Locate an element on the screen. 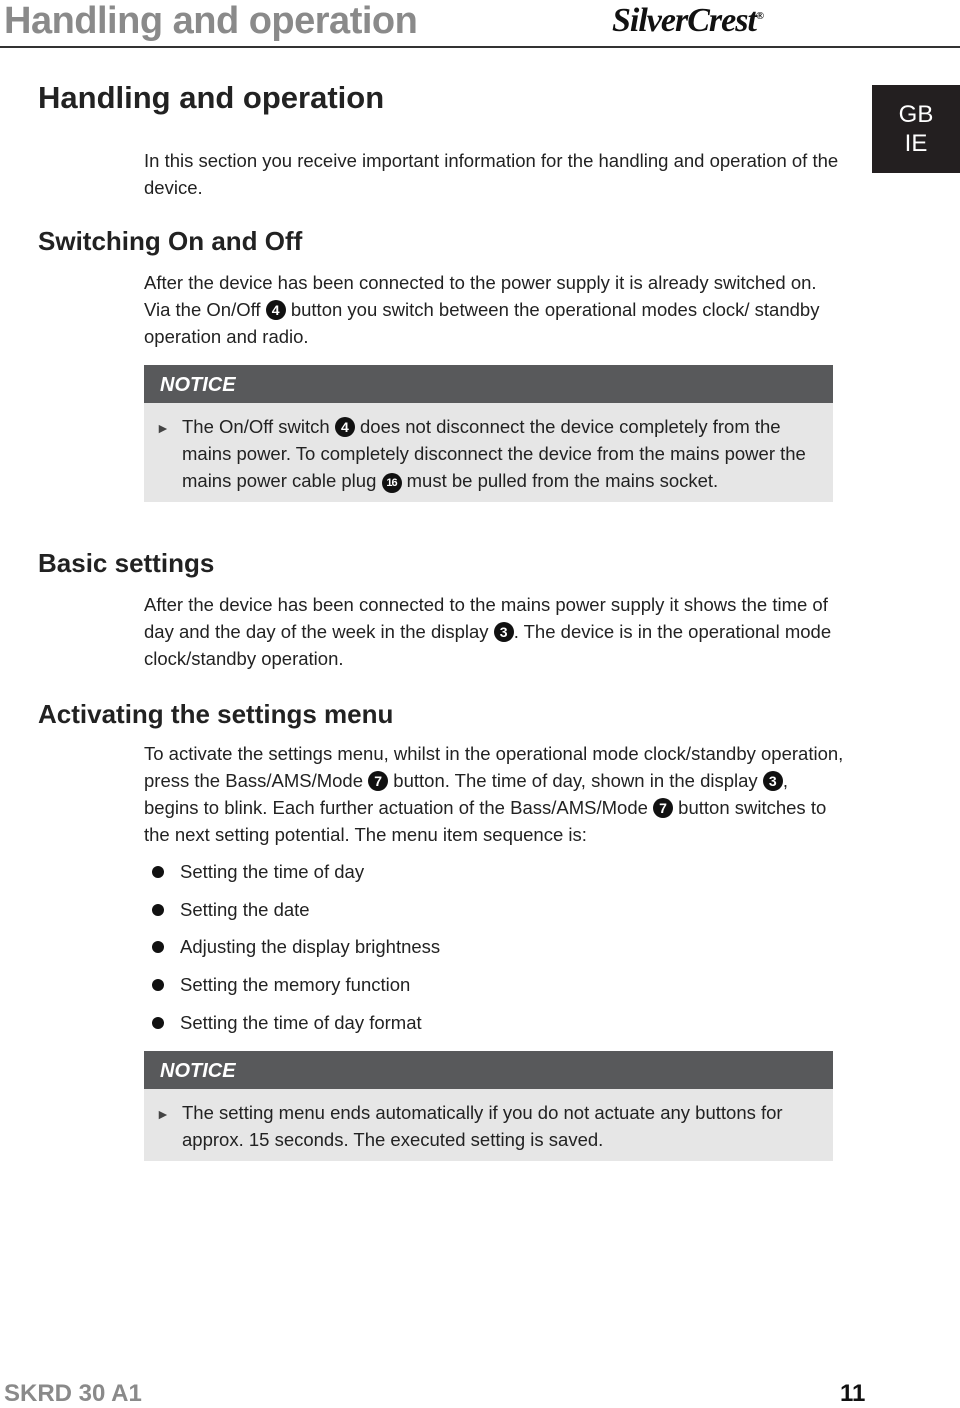 The height and width of the screenshot is (1408, 960). brand-name: SilverCrest is located at coordinates (684, 20).